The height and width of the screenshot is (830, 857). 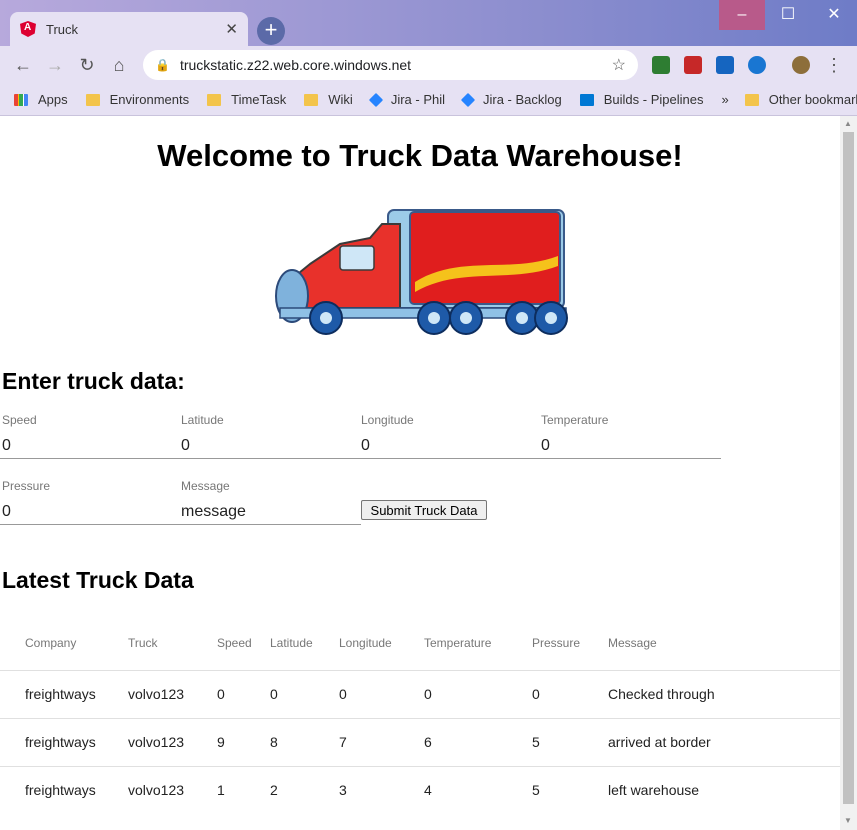 I want to click on speed-cell: 0, so click(x=243, y=693).